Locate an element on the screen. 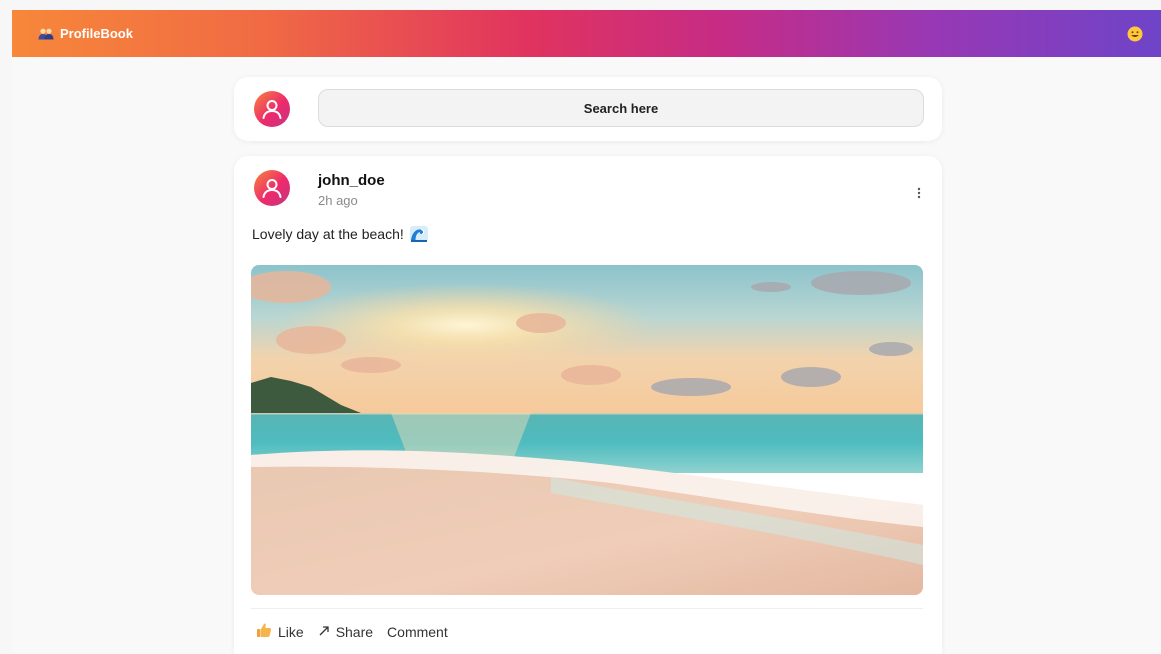 Image resolution: width=1161 pixels, height=654 pixels. brand: ProfileBook is located at coordinates (85, 33).